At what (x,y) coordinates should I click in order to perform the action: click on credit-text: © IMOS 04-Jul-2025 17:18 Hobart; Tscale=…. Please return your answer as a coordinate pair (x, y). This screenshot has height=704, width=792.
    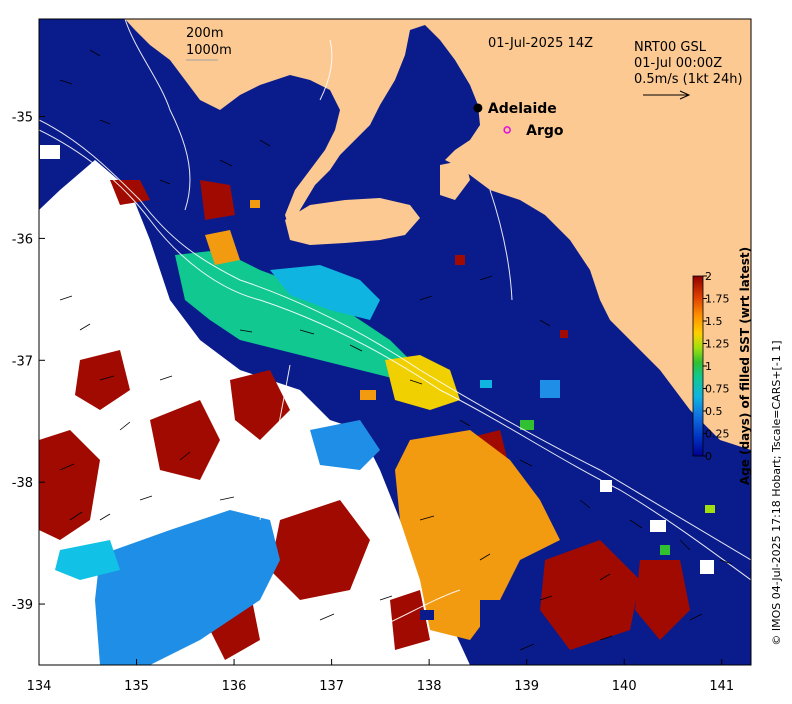
    Looking at the image, I should click on (776, 492).